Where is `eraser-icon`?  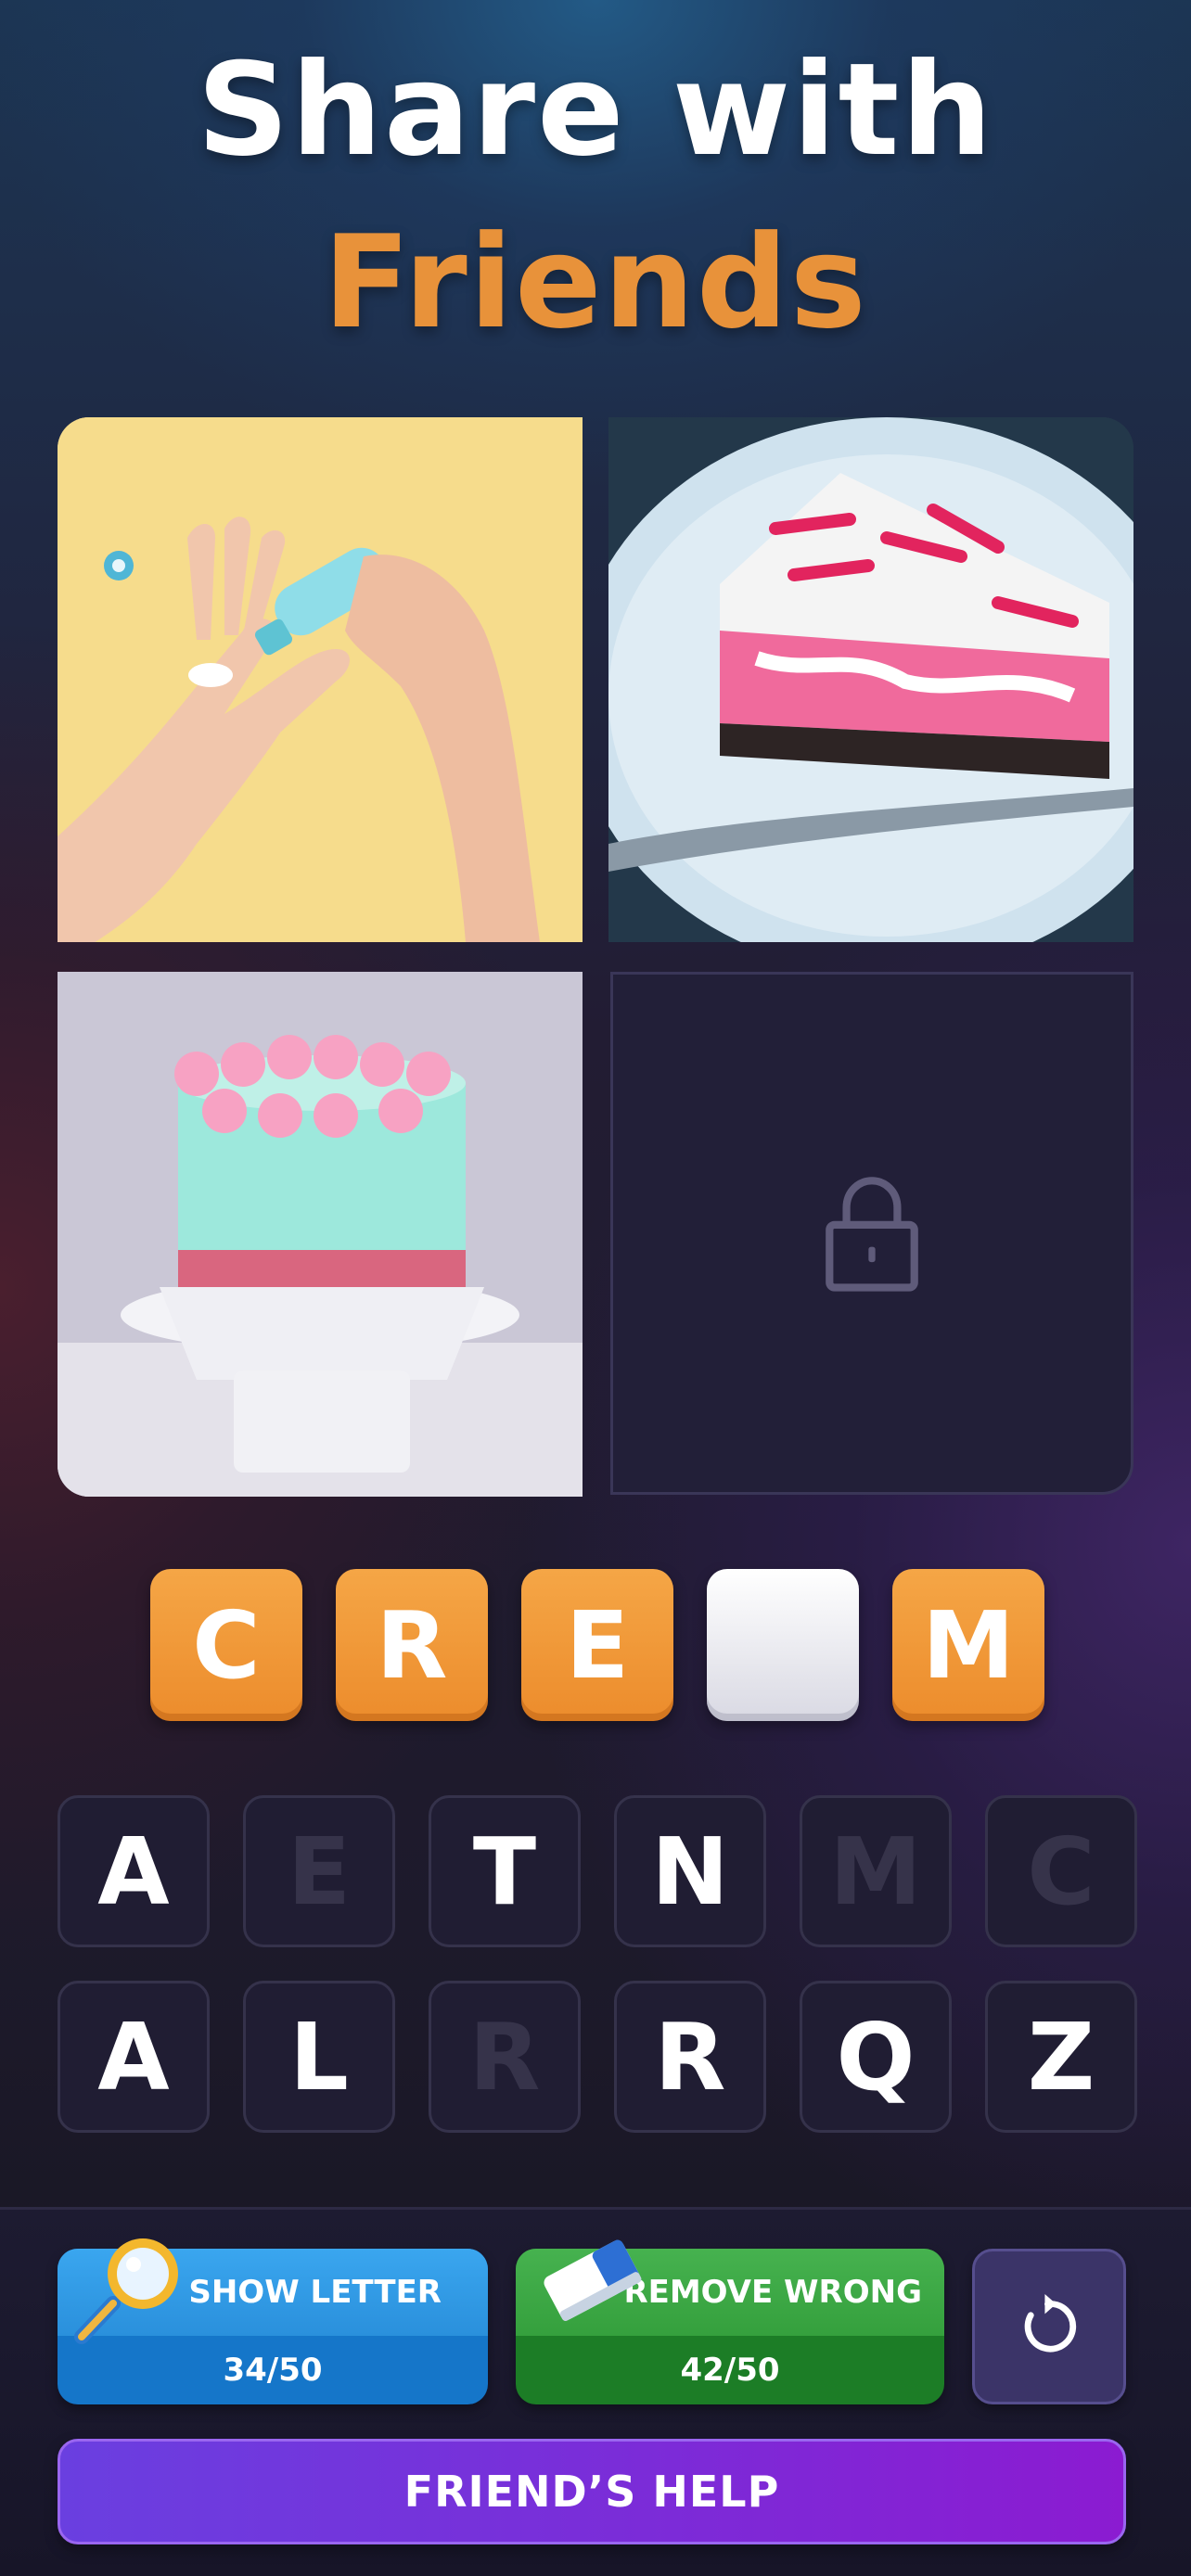
eraser-icon is located at coordinates (593, 2280).